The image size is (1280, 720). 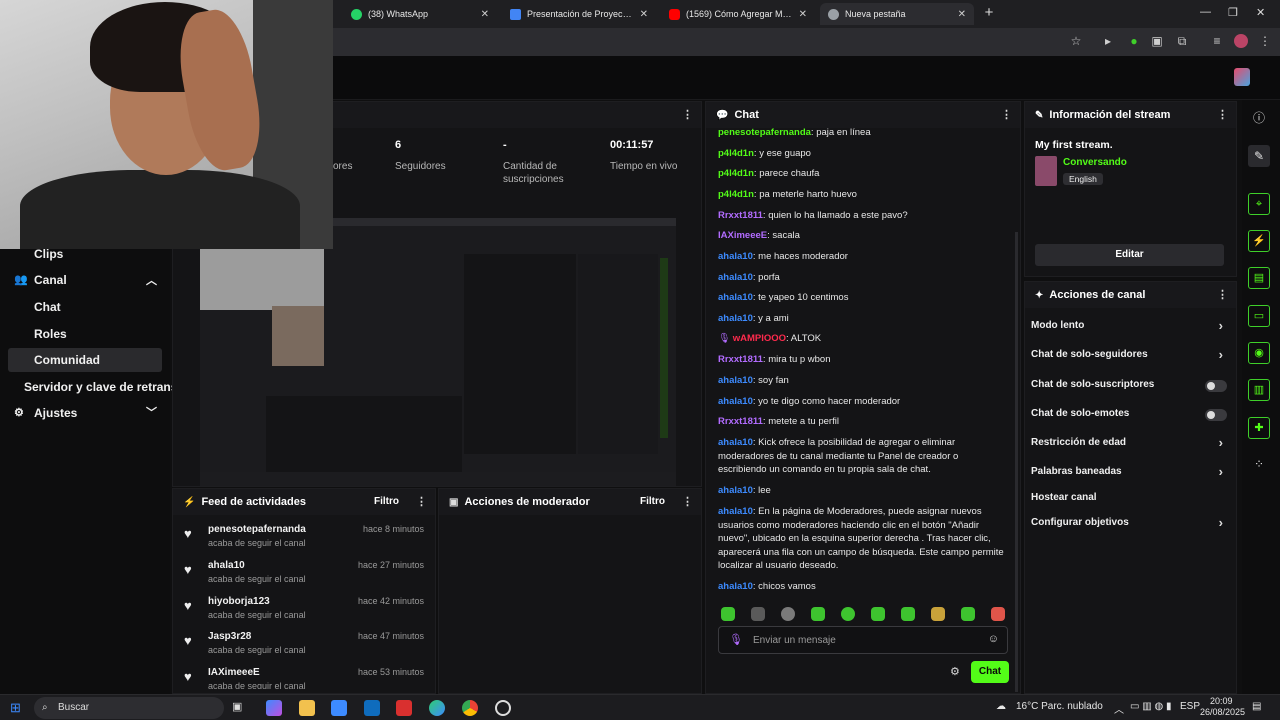 I want to click on subscribers-only-toggle, so click(x=1216, y=386).